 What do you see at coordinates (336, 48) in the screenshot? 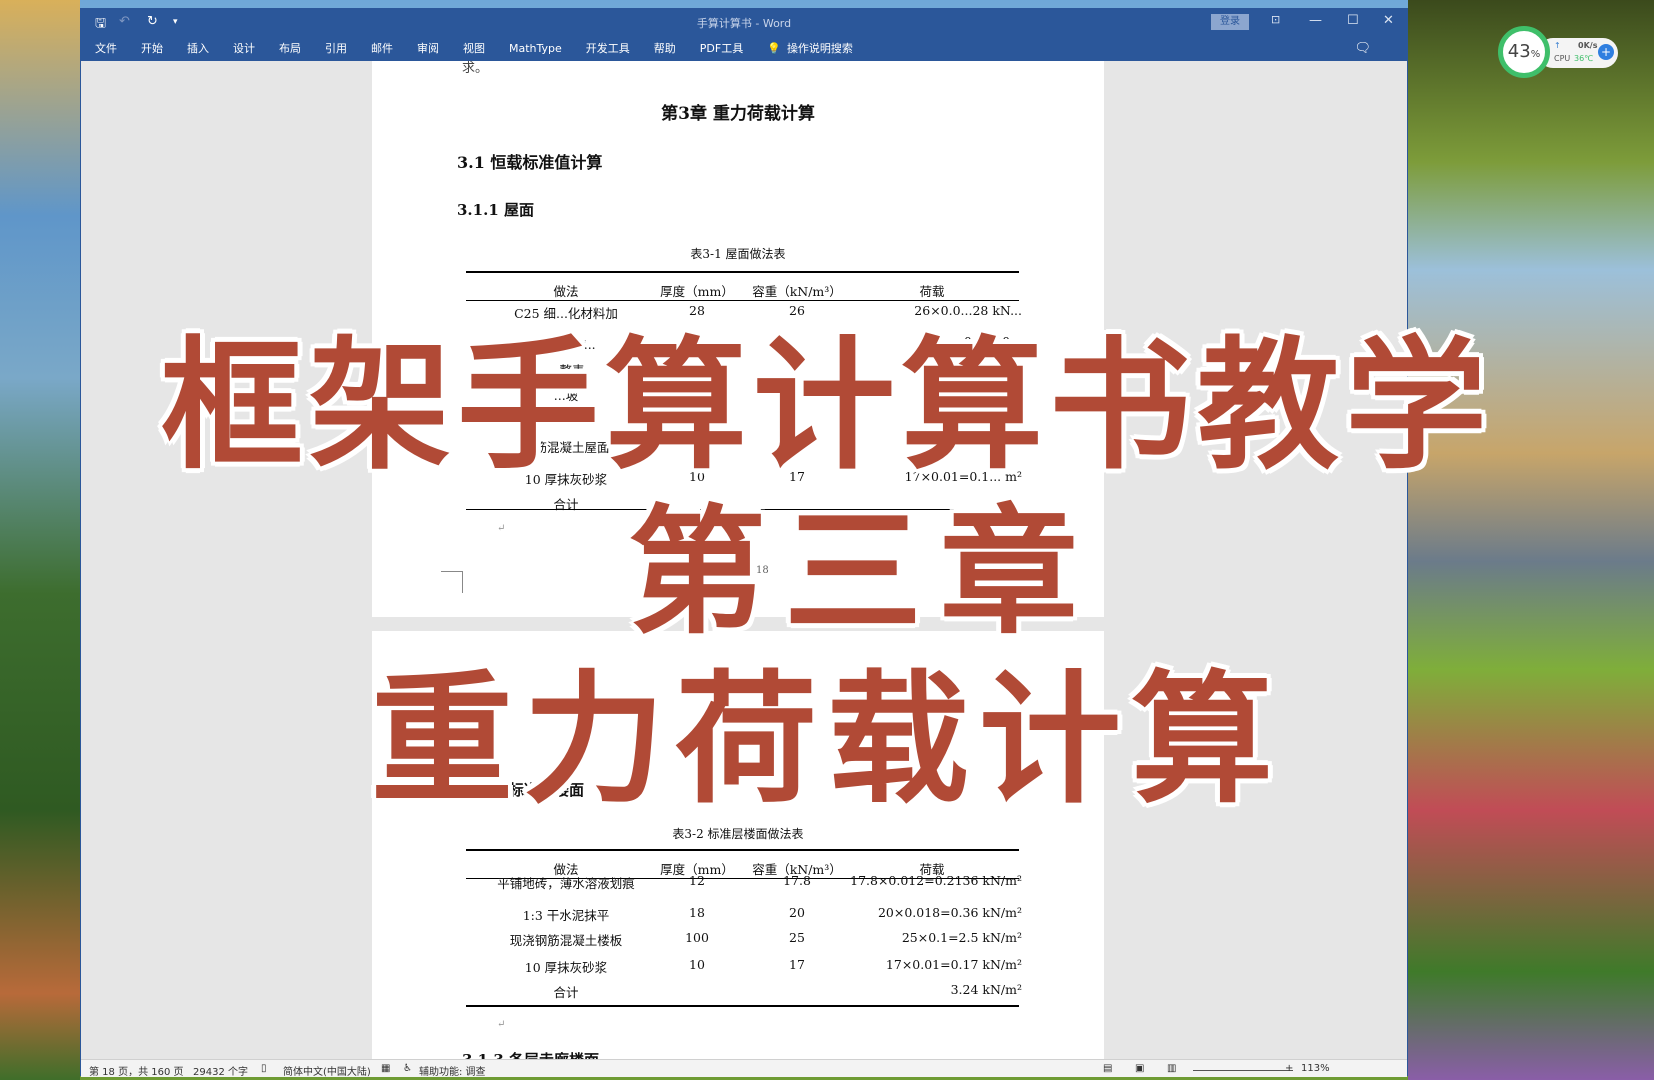
I see `tab-references: 引用` at bounding box center [336, 48].